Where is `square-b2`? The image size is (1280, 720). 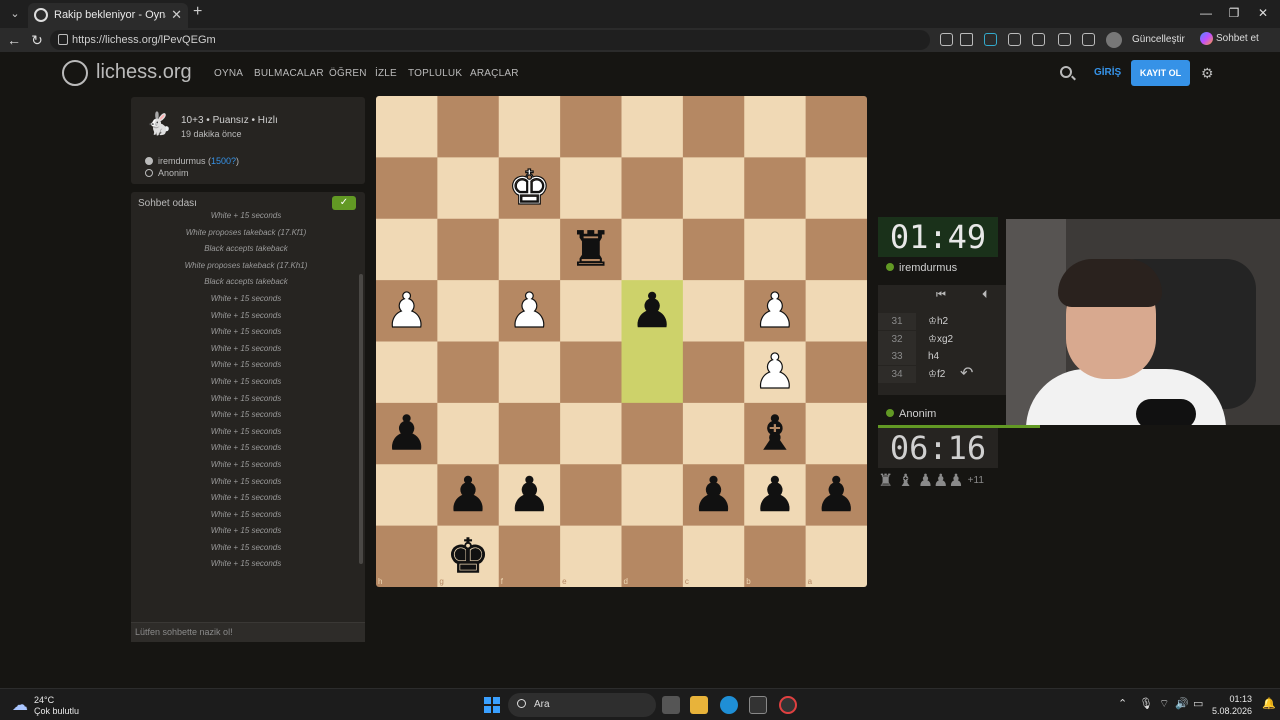
square-b2 is located at coordinates (775, 188).